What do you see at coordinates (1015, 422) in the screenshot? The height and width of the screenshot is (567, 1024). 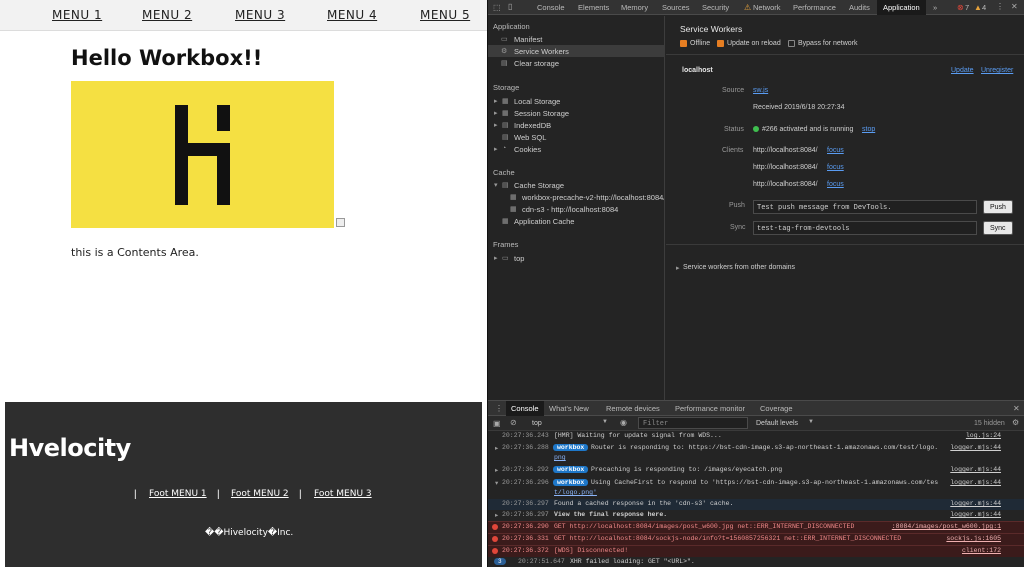 I see `console-settings-gear-icon: ⚙` at bounding box center [1015, 422].